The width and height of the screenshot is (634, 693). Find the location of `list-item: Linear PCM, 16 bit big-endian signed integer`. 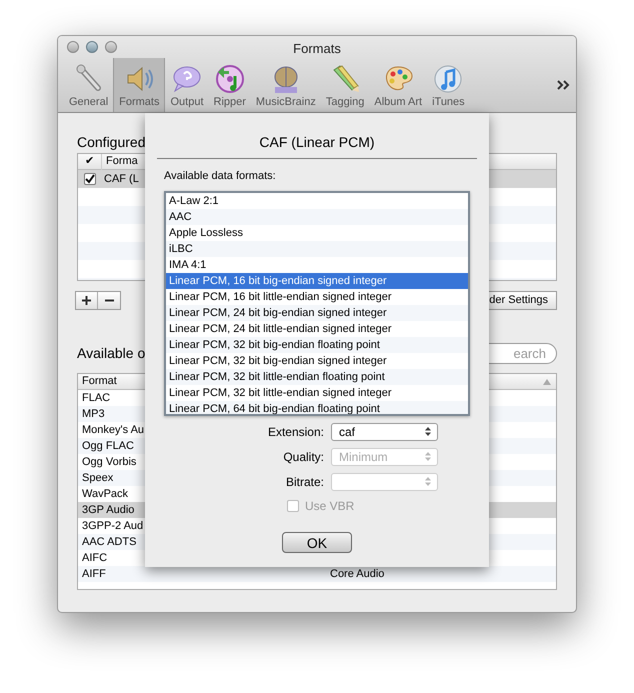

list-item: Linear PCM, 16 bit big-endian signed integer is located at coordinates (317, 280).